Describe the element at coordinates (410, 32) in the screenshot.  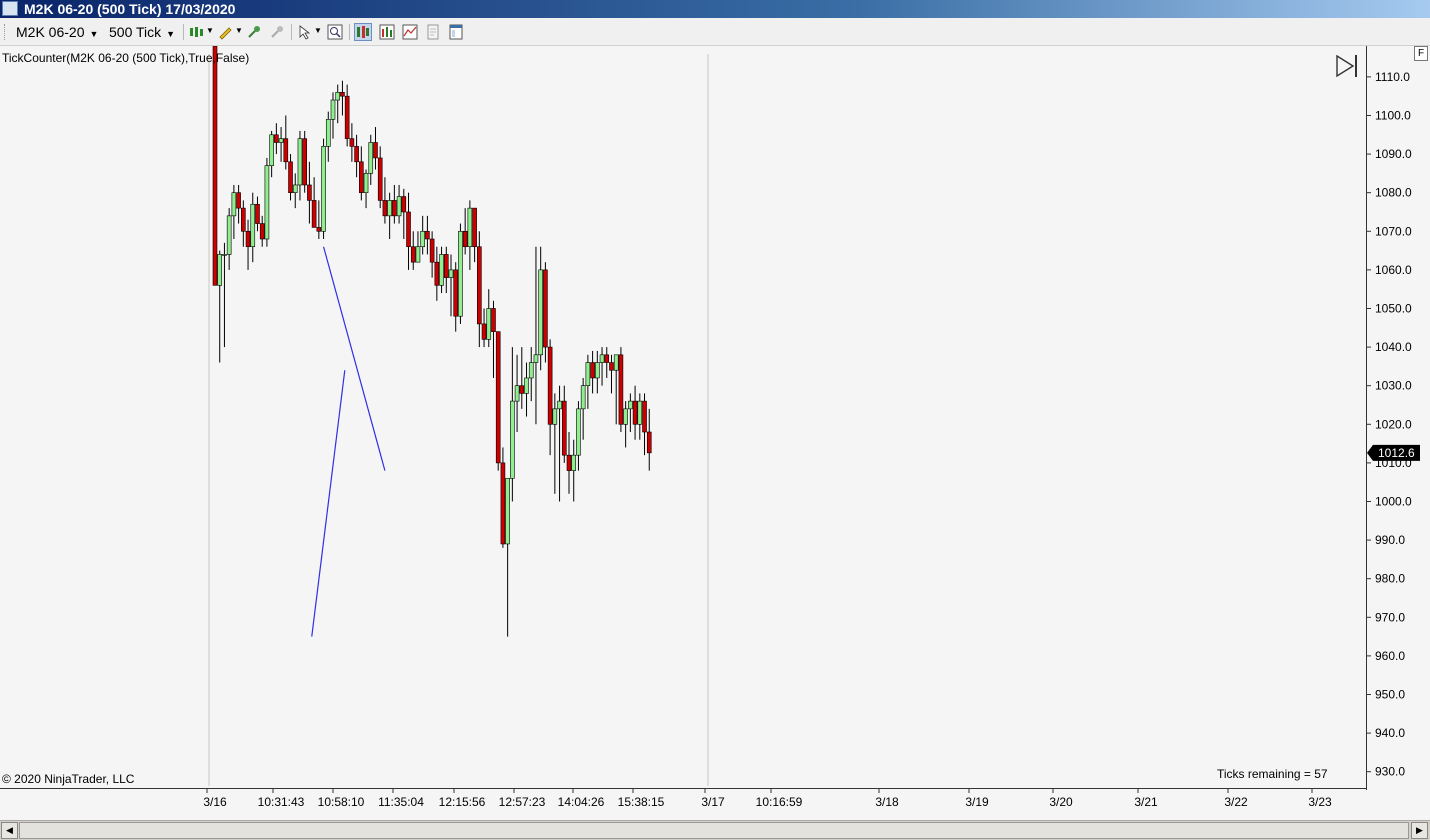
I see `strategies-button` at that location.